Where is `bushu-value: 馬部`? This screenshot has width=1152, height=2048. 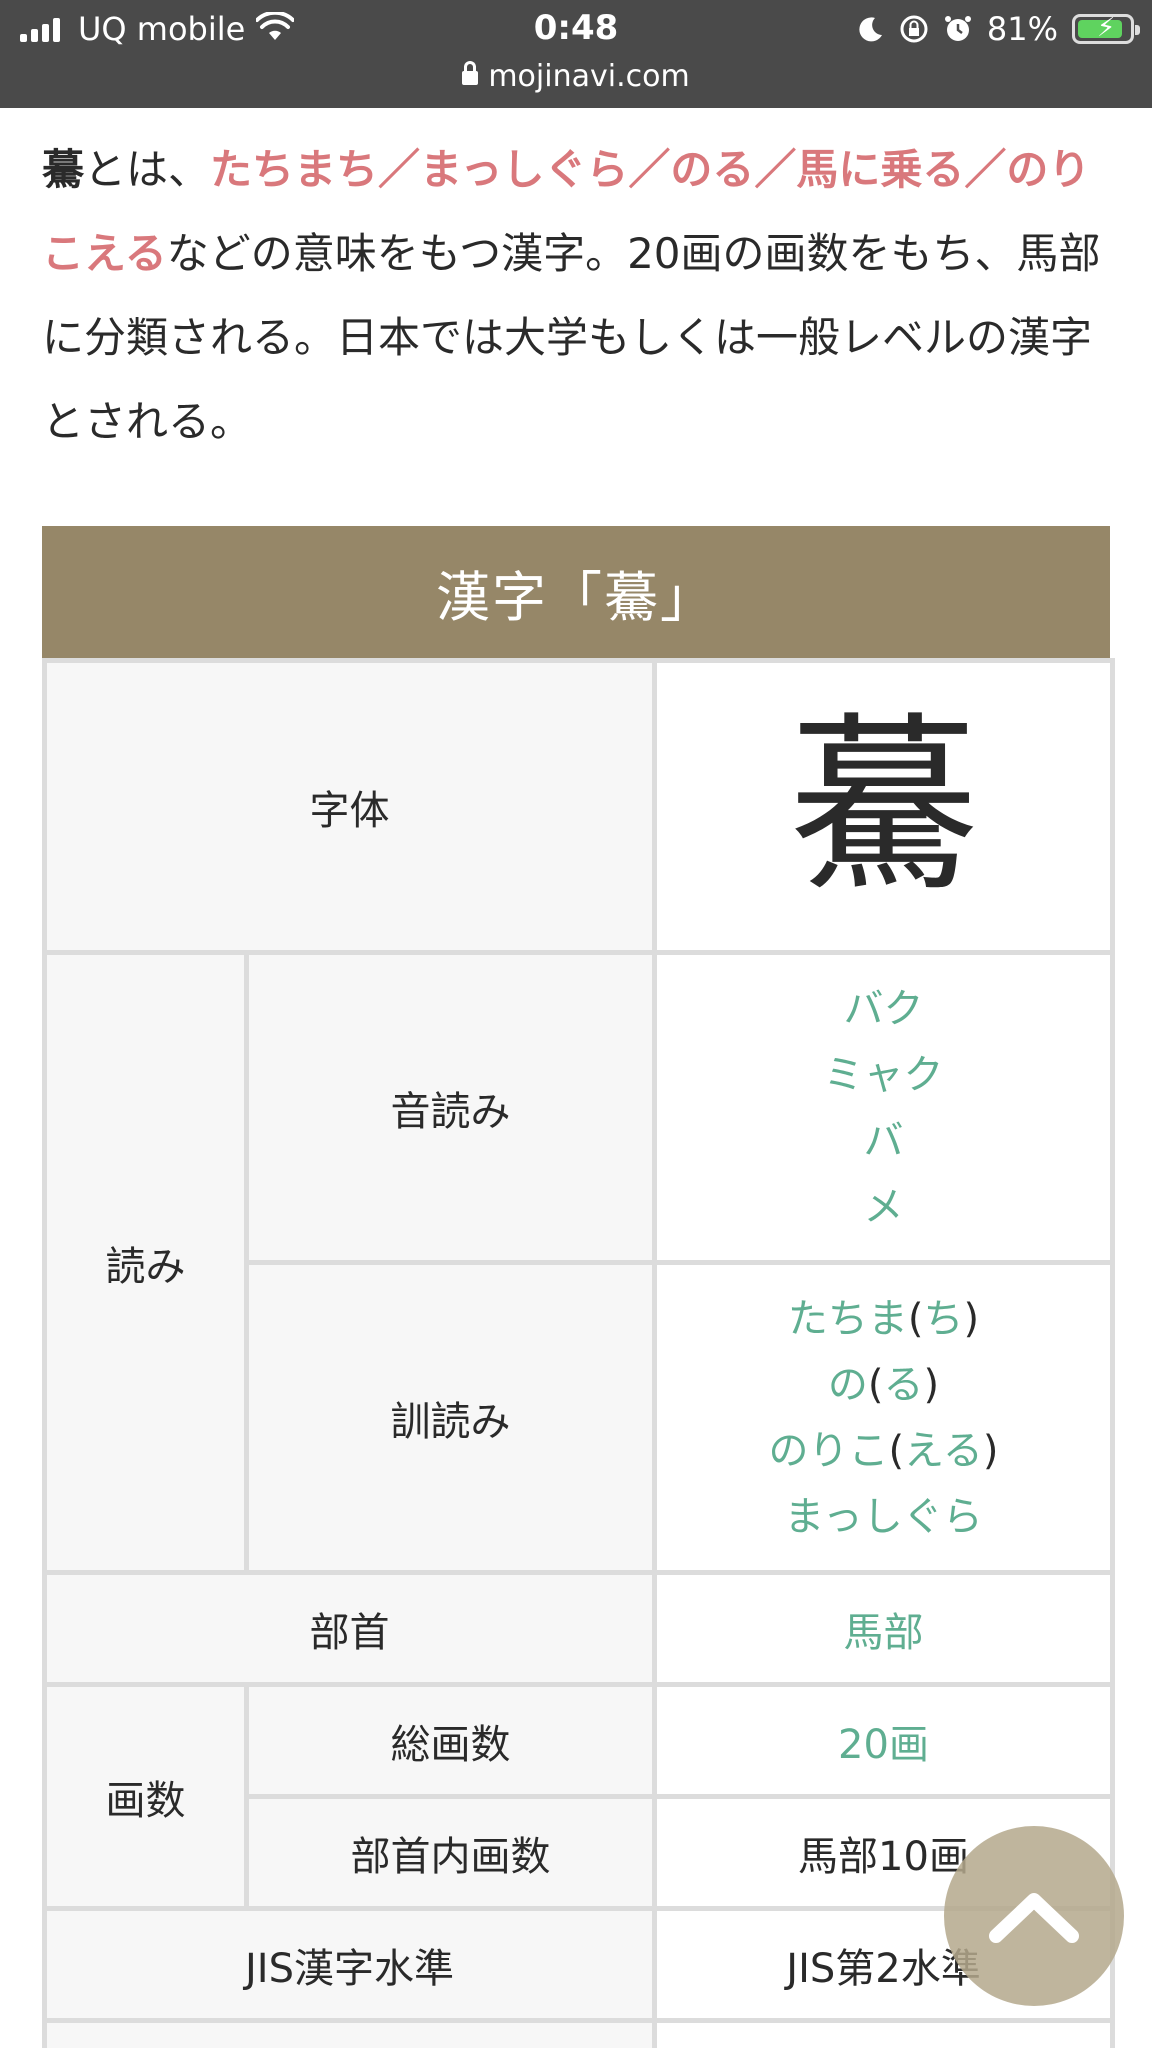
bushu-value: 馬部 is located at coordinates (883, 1628).